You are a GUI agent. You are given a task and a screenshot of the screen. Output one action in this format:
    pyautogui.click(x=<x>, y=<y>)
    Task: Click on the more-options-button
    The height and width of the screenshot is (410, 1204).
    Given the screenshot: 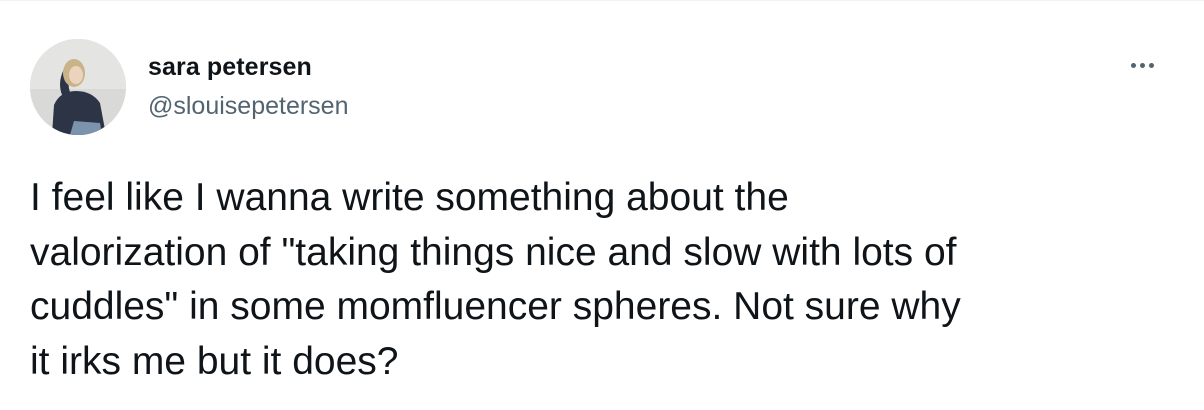 What is the action you would take?
    pyautogui.click(x=1142, y=65)
    